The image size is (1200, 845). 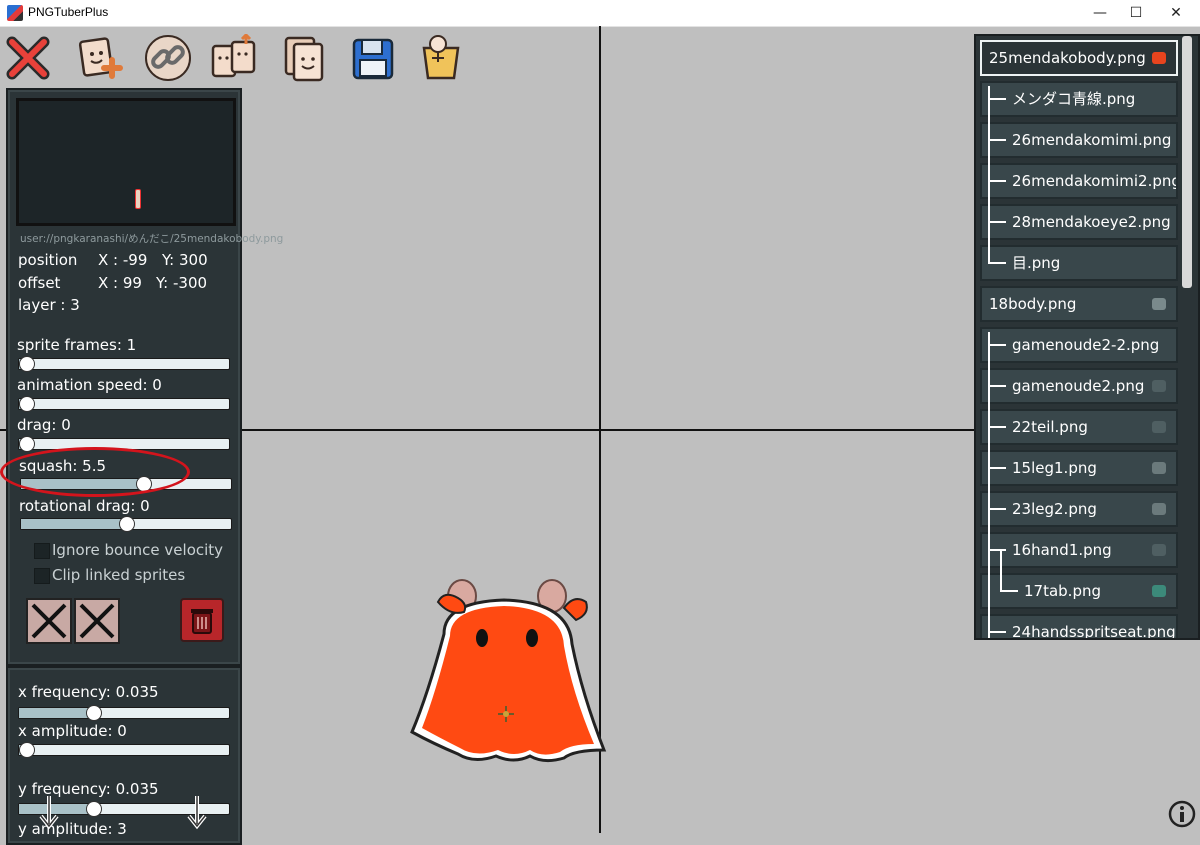 I want to click on swap-sprites-icon, so click(x=234, y=57).